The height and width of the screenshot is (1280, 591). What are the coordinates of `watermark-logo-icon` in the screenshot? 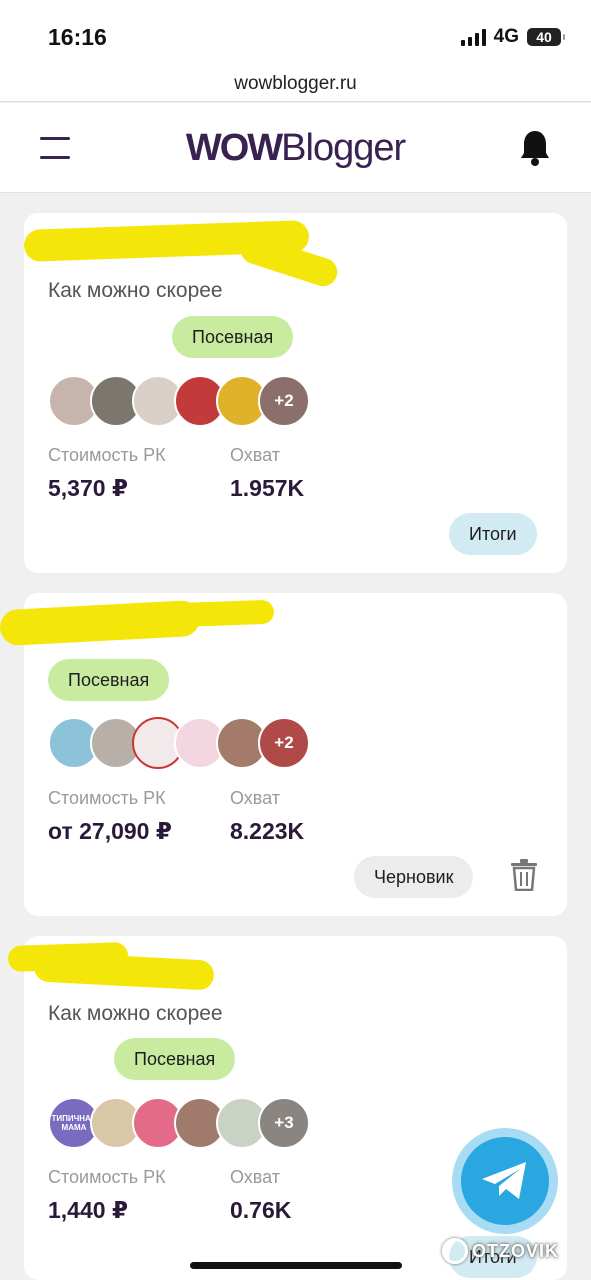 It's located at (455, 1251).